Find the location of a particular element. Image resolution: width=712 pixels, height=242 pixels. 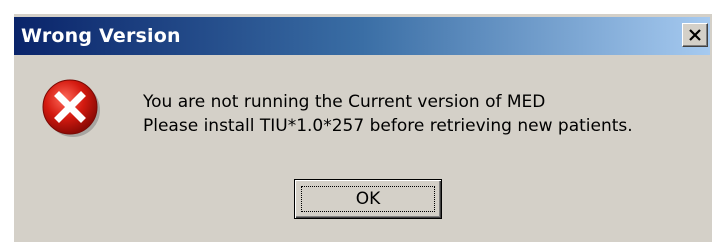

ok-button: OK is located at coordinates (368, 199).